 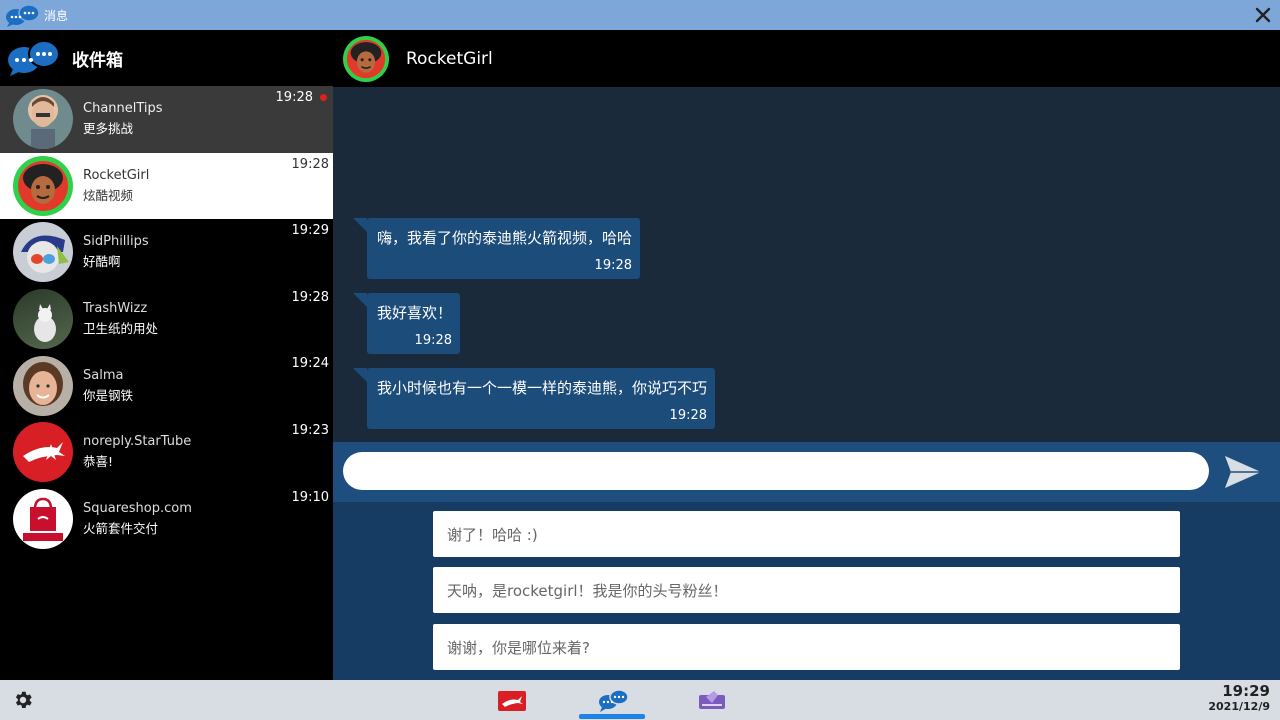 I want to click on reply-option: 天呐，是rocketgirl！我是你的头号粉丝！, so click(x=806, y=590).